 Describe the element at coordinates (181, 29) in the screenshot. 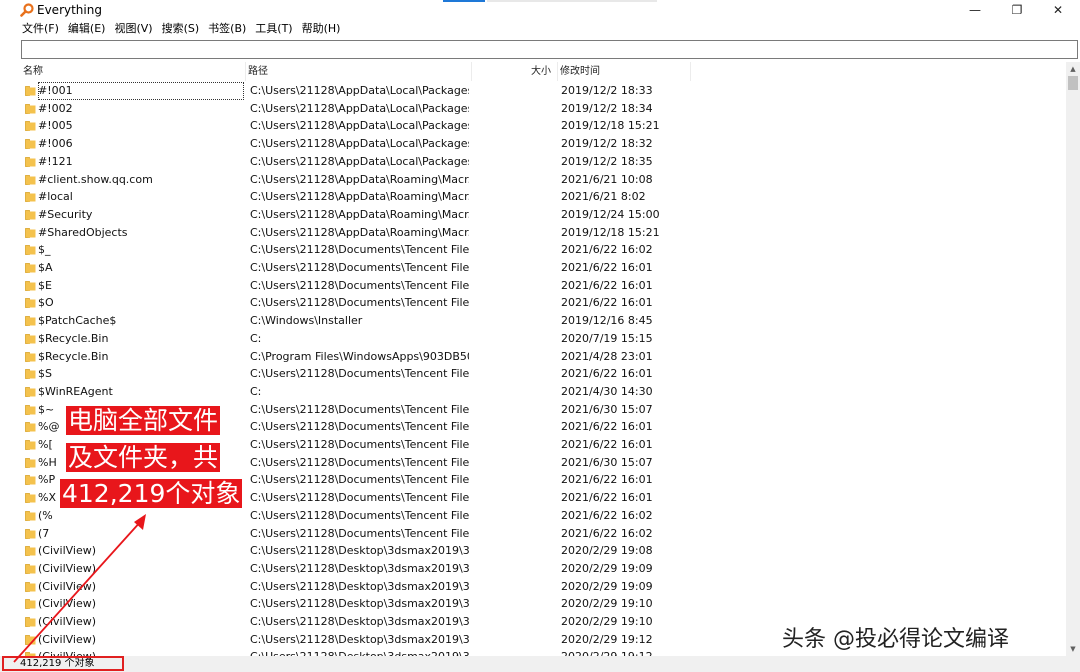

I see `menu-search: 搜索(S)` at that location.